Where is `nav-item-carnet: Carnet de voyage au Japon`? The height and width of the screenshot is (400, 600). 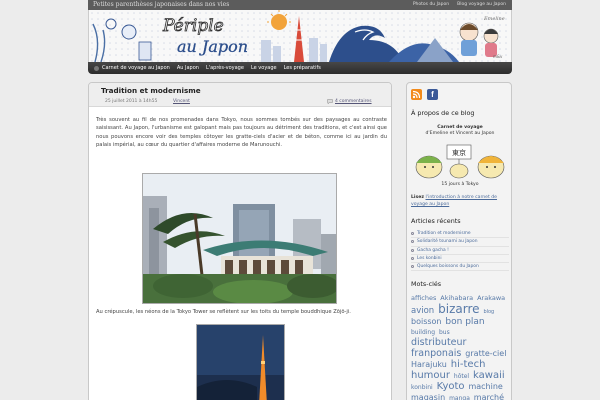 nav-item-carnet: Carnet de voyage au Japon is located at coordinates (132, 68).